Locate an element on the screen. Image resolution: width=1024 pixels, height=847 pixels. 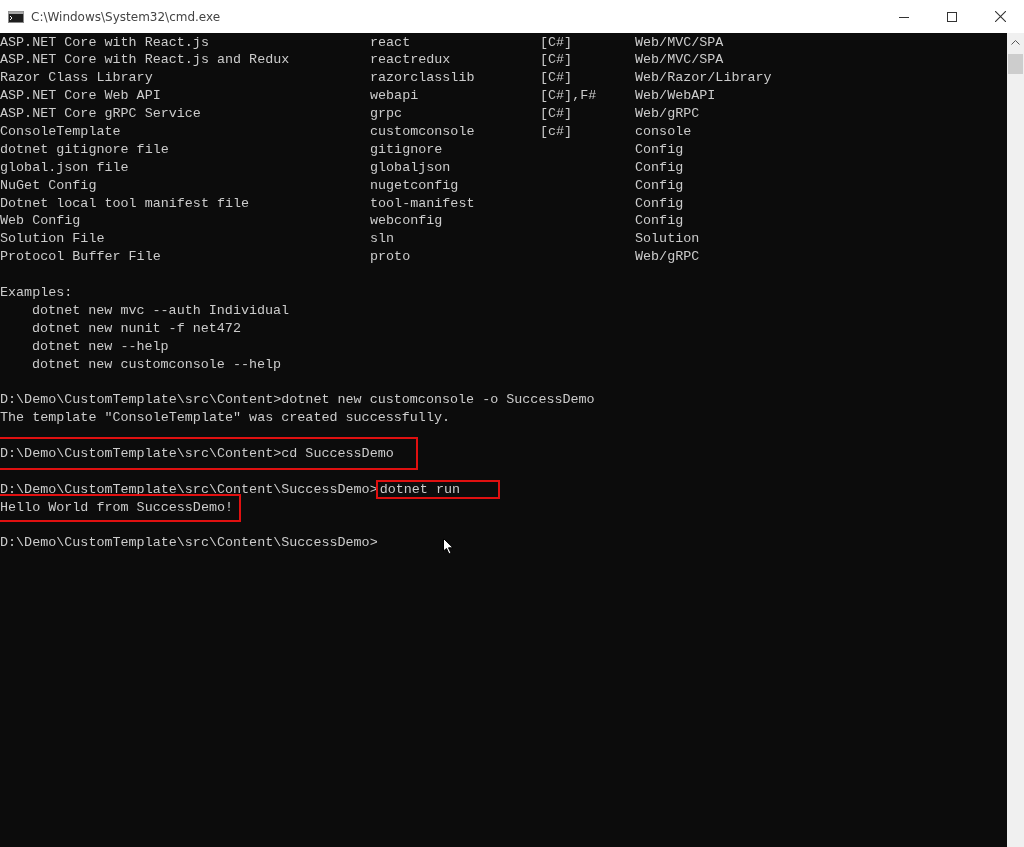
command-text: dotnet run is located at coordinates (438, 489).